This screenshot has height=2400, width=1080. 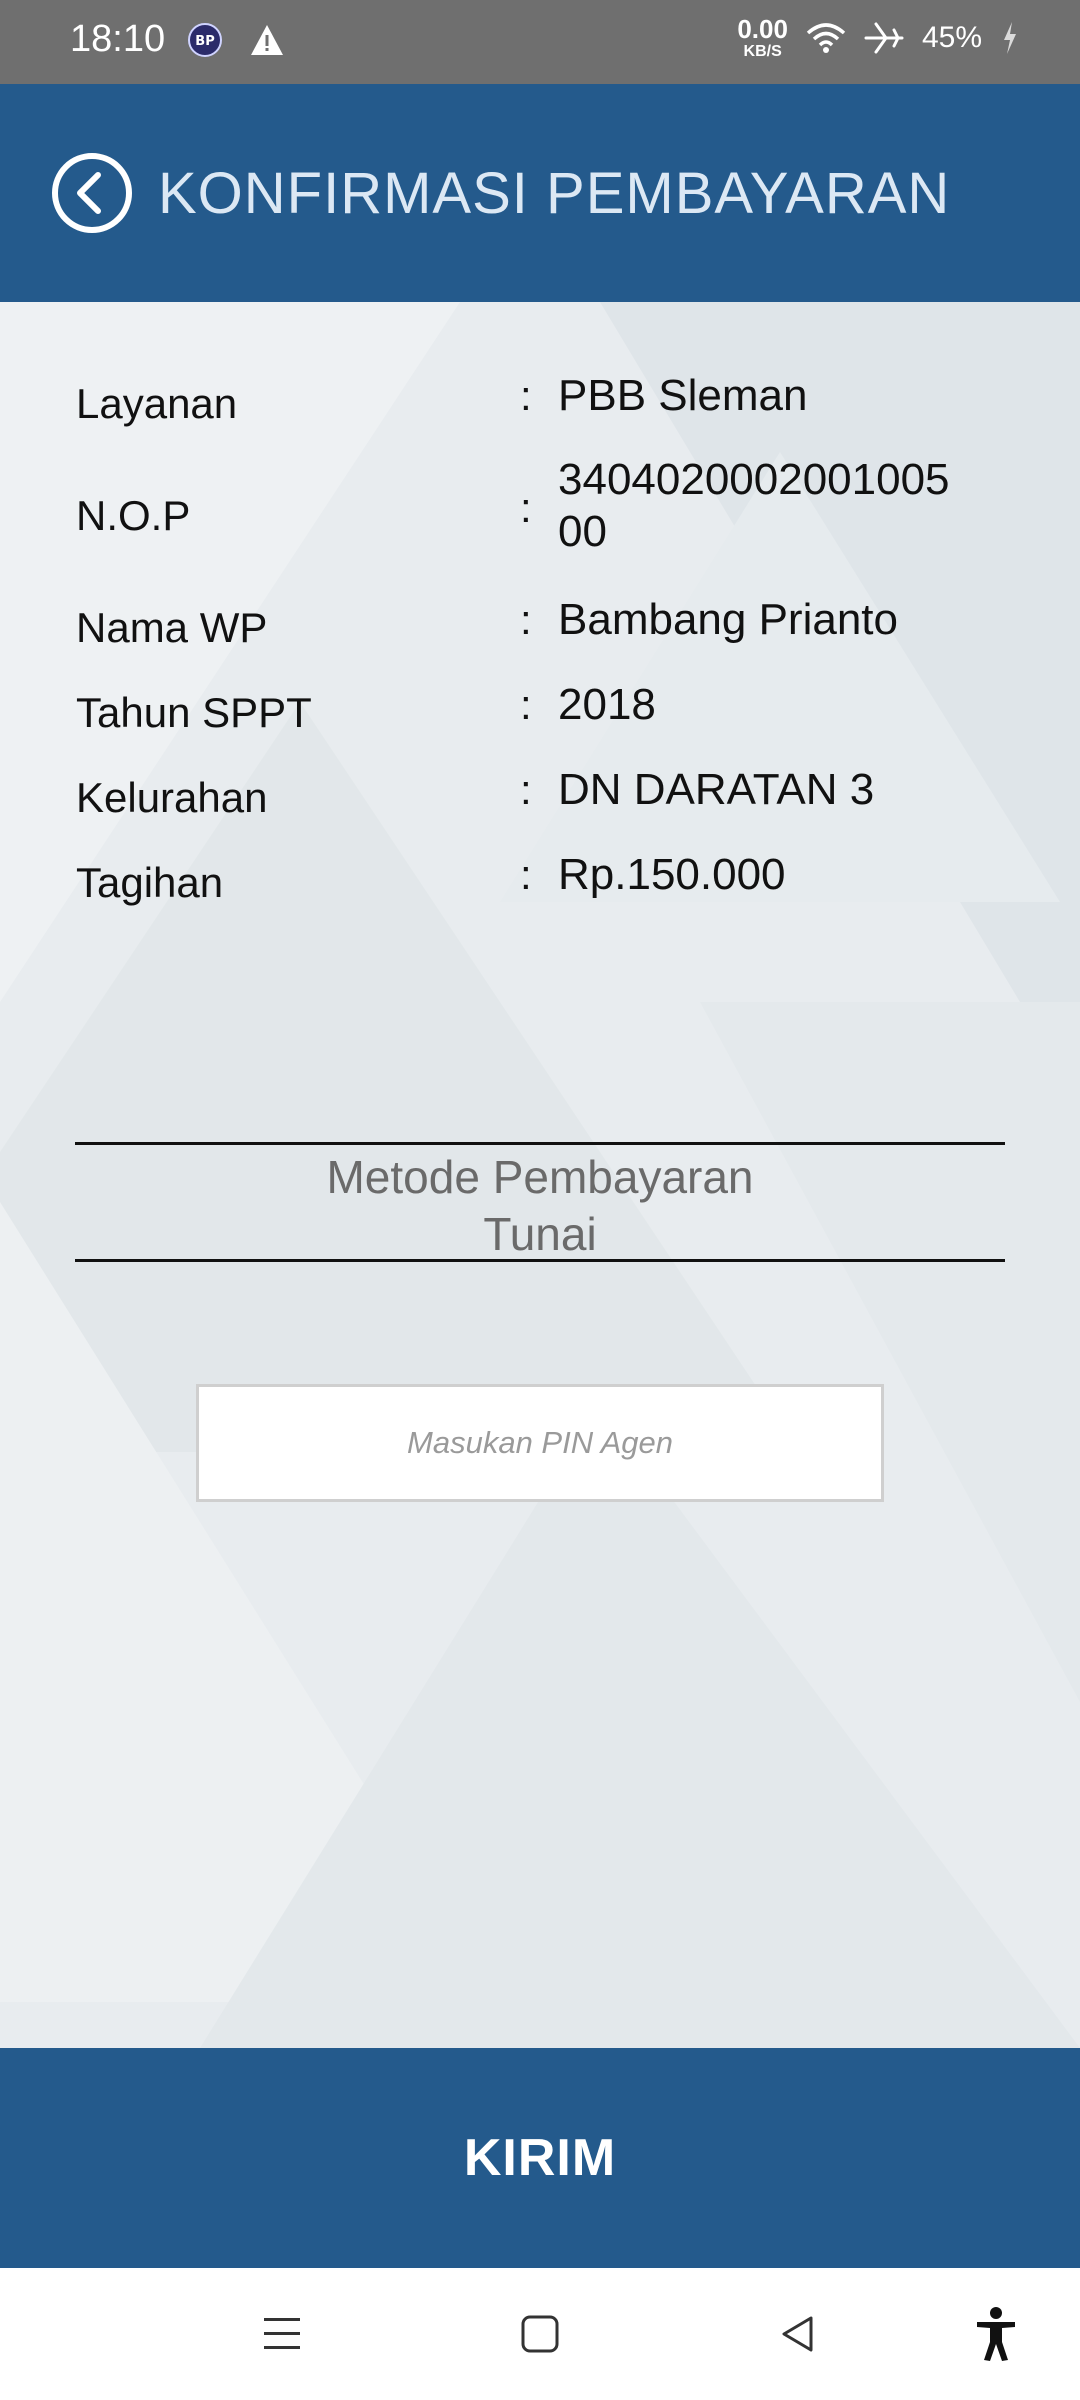 I want to click on payment-method-value: Tunai, so click(x=540, y=1234).